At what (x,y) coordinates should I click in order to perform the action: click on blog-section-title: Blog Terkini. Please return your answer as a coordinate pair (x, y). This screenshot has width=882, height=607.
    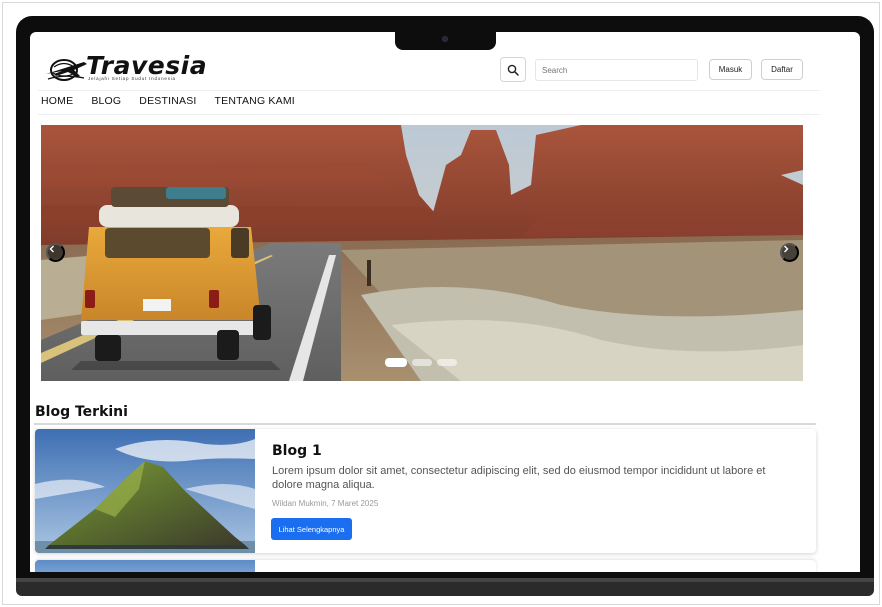
    Looking at the image, I should click on (81, 412).